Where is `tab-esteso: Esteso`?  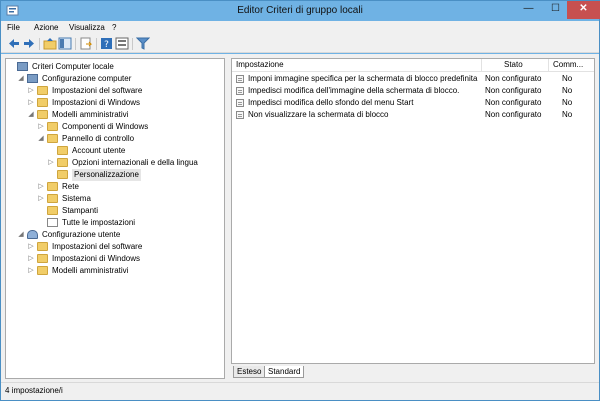
tab-esteso: Esteso is located at coordinates (249, 372).